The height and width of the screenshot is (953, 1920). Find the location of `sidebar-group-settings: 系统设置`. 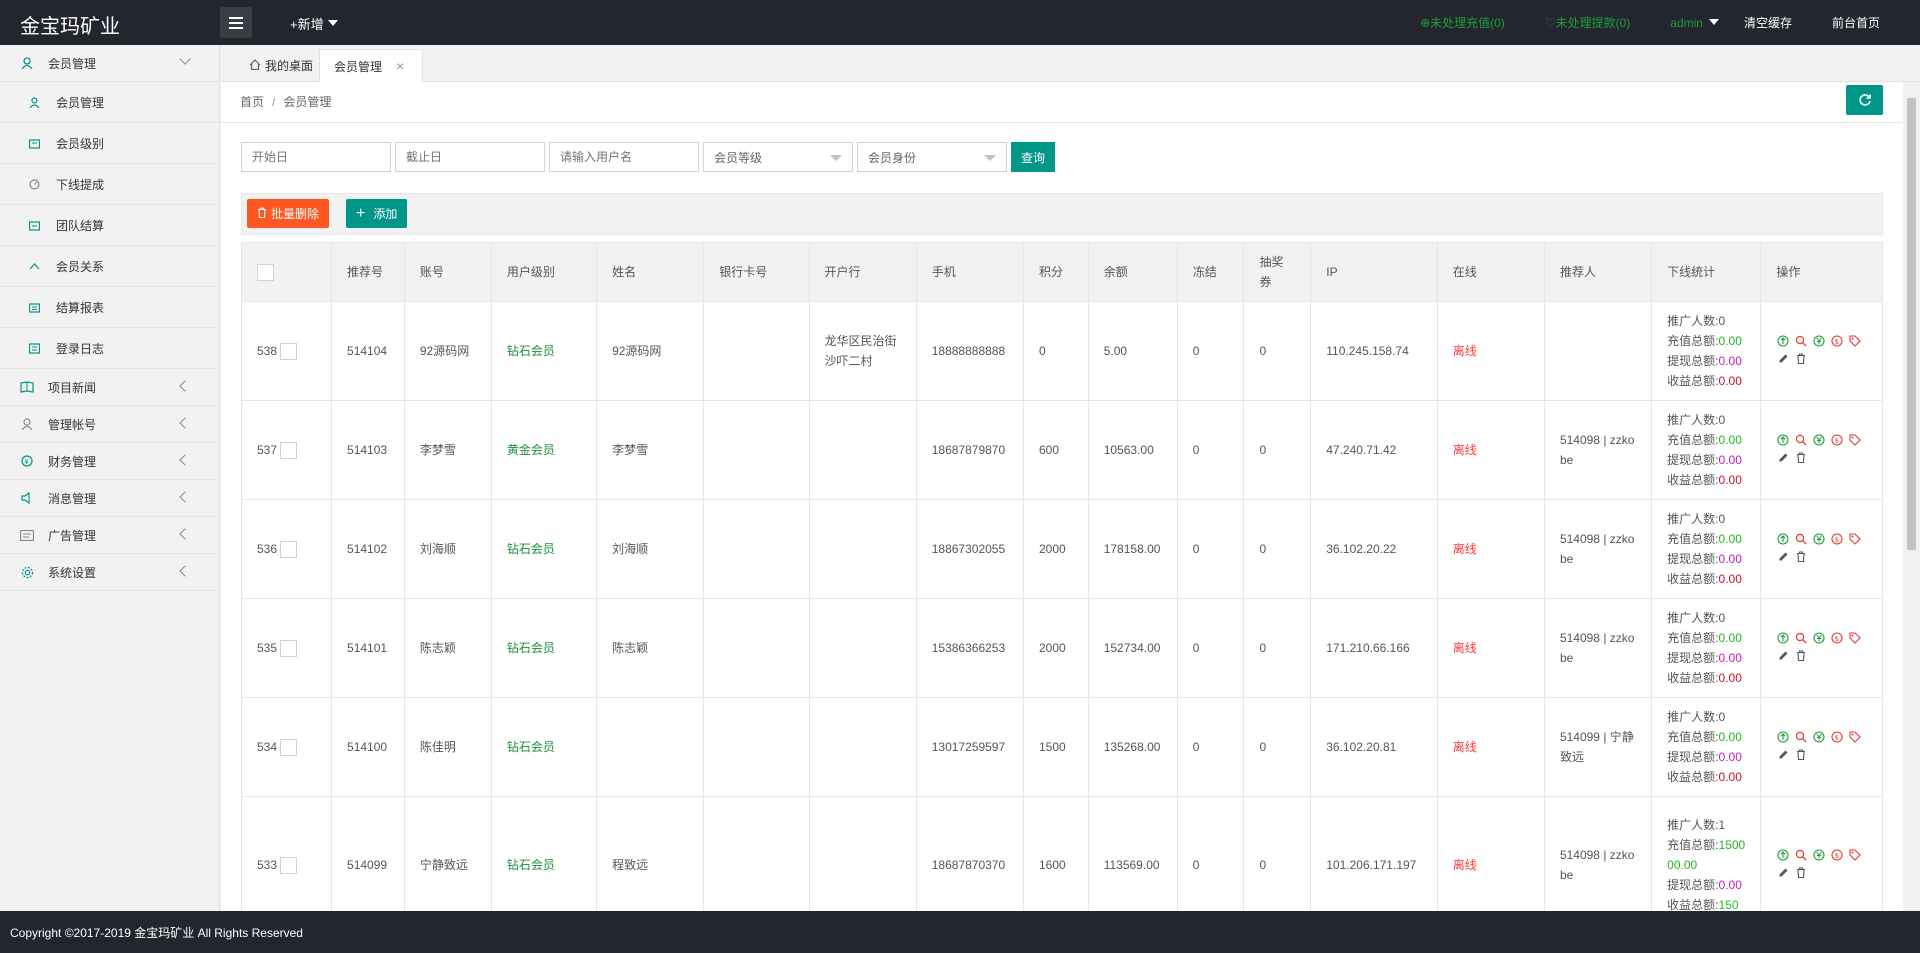

sidebar-group-settings: 系统设置 is located at coordinates (109, 572).